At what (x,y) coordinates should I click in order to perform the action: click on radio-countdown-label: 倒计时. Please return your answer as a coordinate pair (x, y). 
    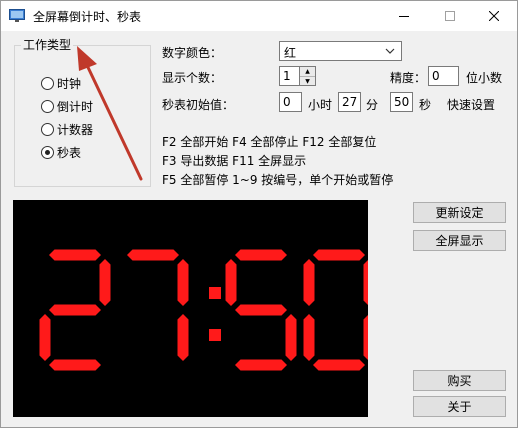
    Looking at the image, I should click on (75, 106).